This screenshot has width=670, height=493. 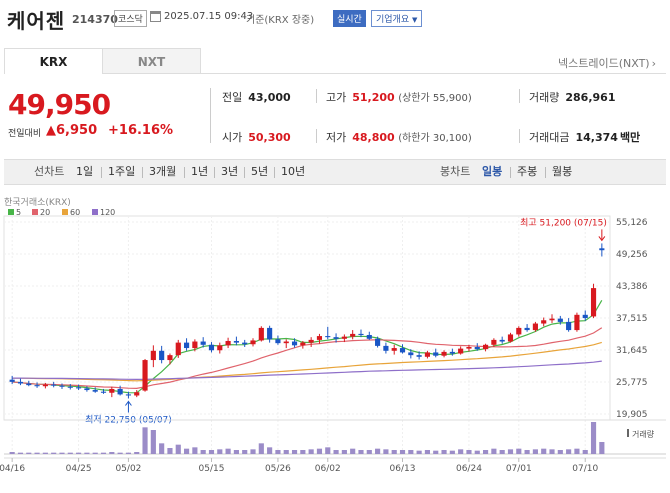 What do you see at coordinates (162, 172) in the screenshot?
I see `period-3m: 3개월` at bounding box center [162, 172].